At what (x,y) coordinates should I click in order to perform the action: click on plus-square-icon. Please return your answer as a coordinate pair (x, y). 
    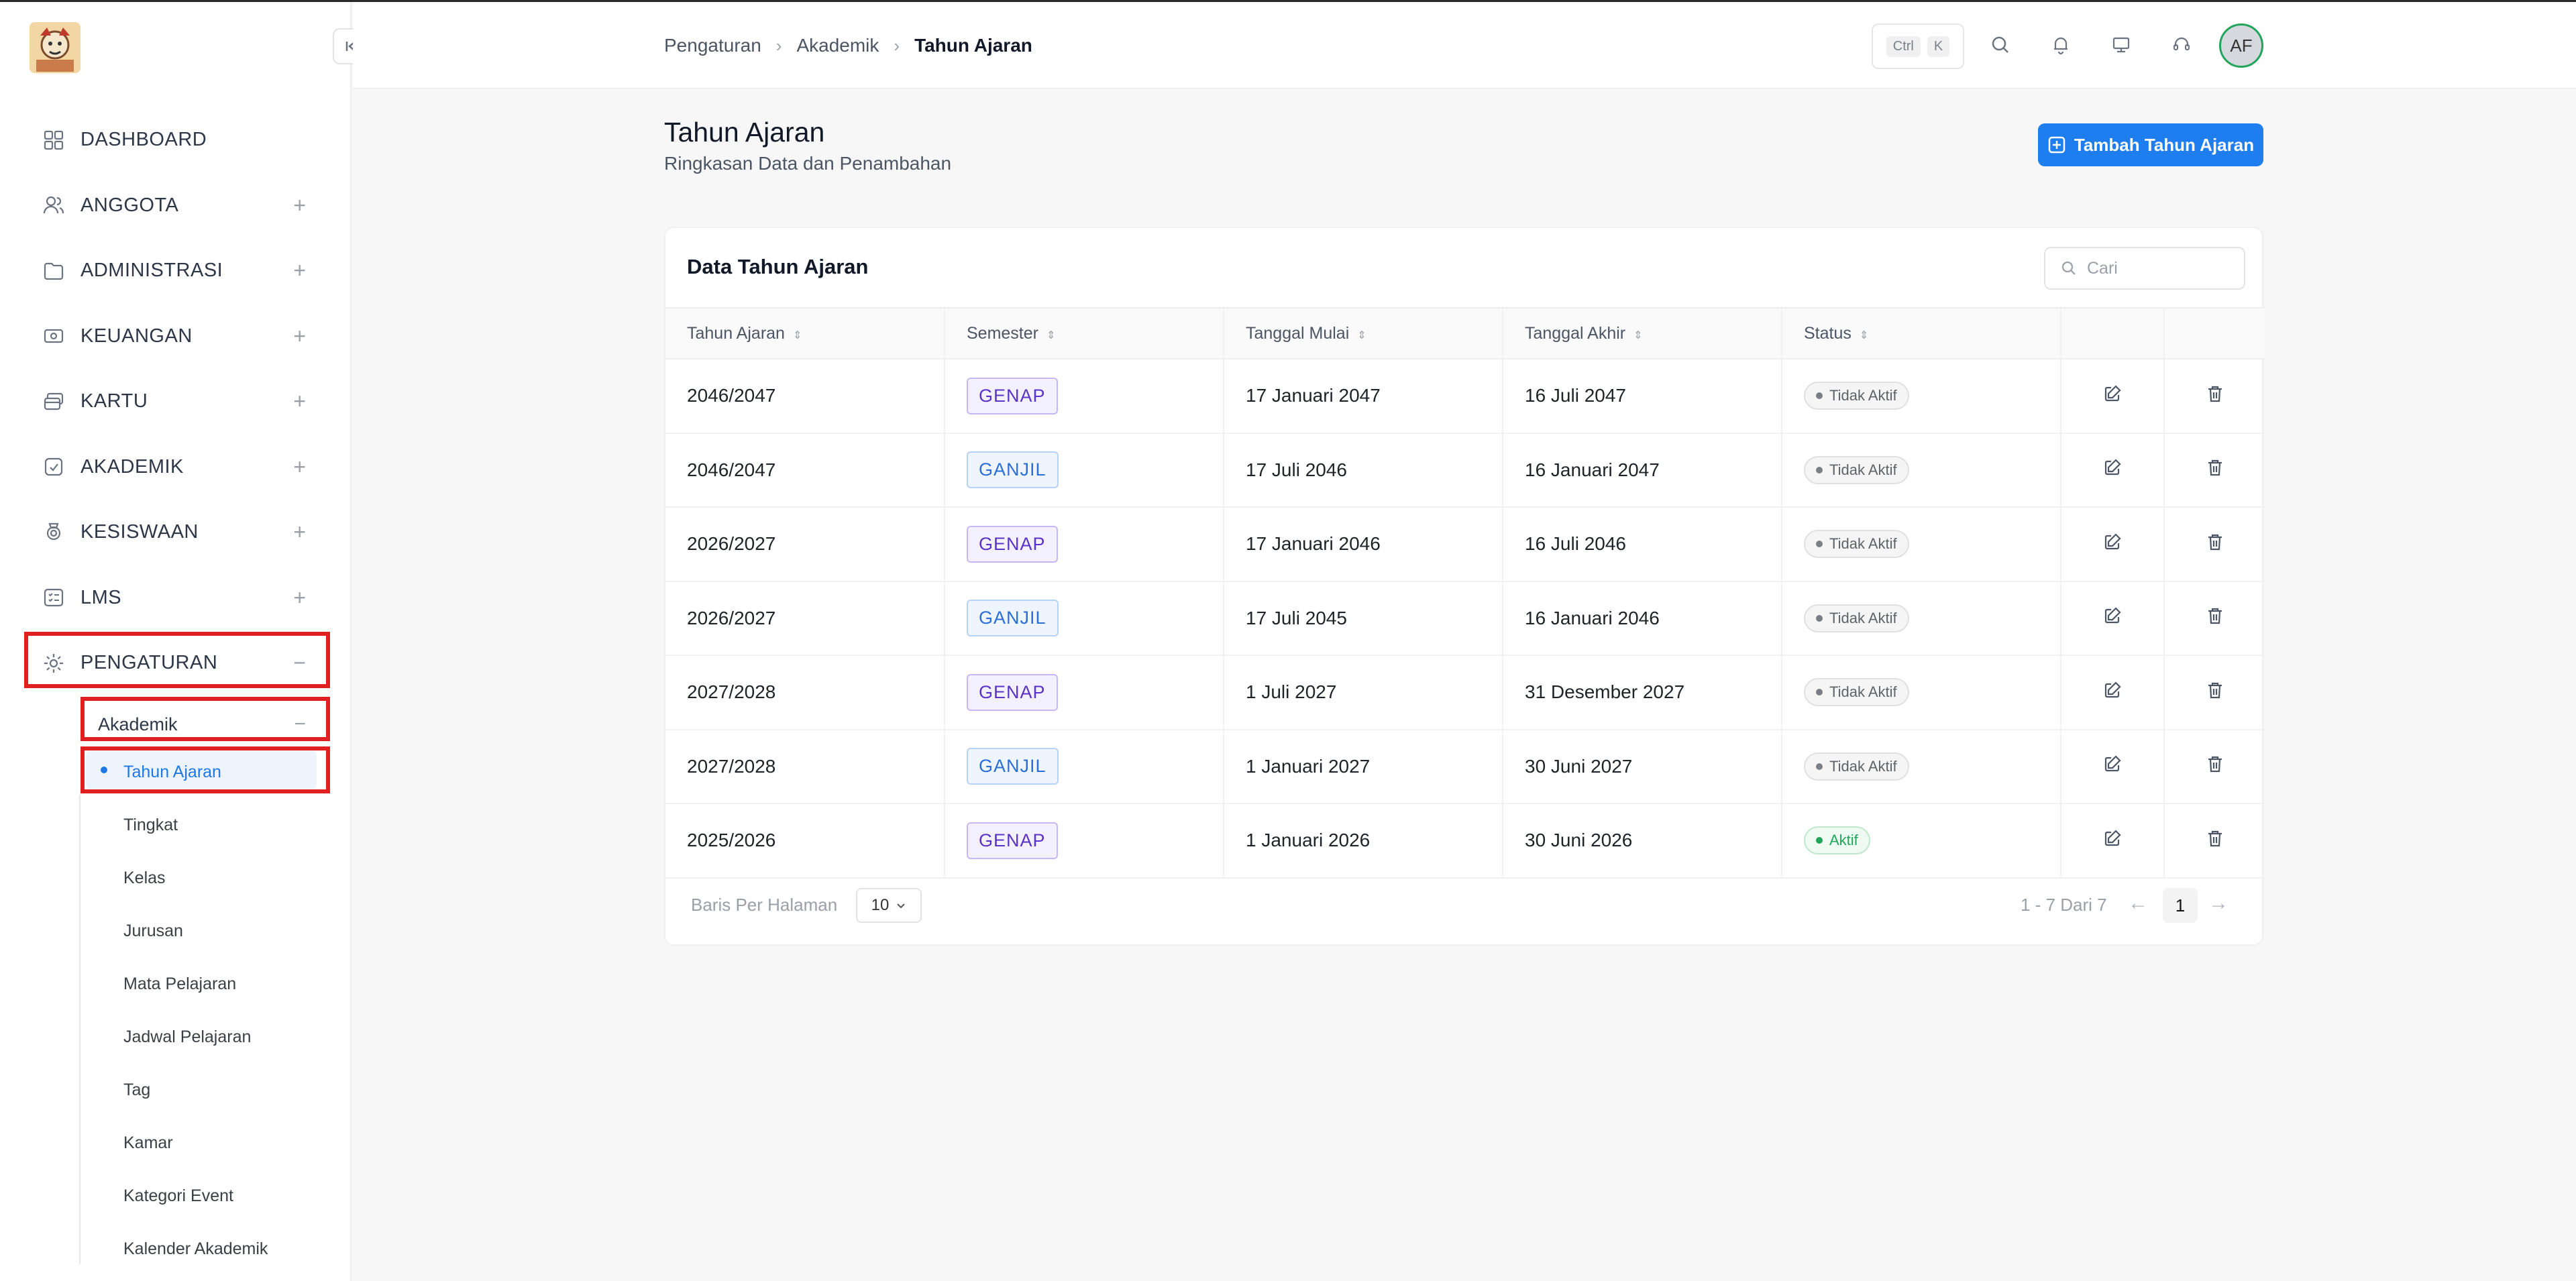
    Looking at the image, I should click on (2056, 145).